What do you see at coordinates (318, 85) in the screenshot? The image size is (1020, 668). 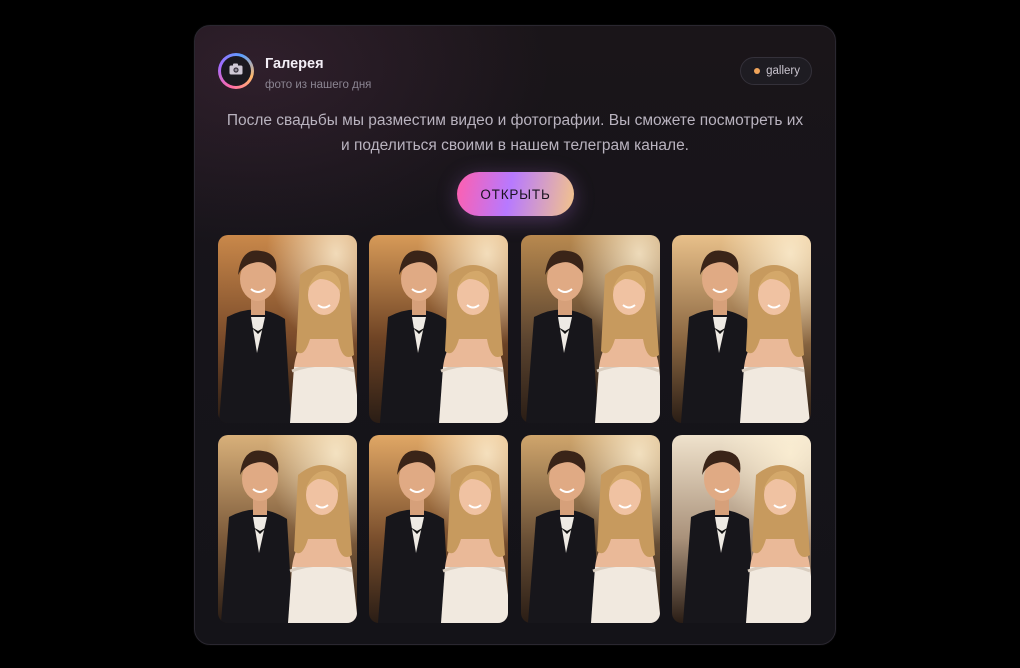 I see `card-subtitle: фото из нашего дня` at bounding box center [318, 85].